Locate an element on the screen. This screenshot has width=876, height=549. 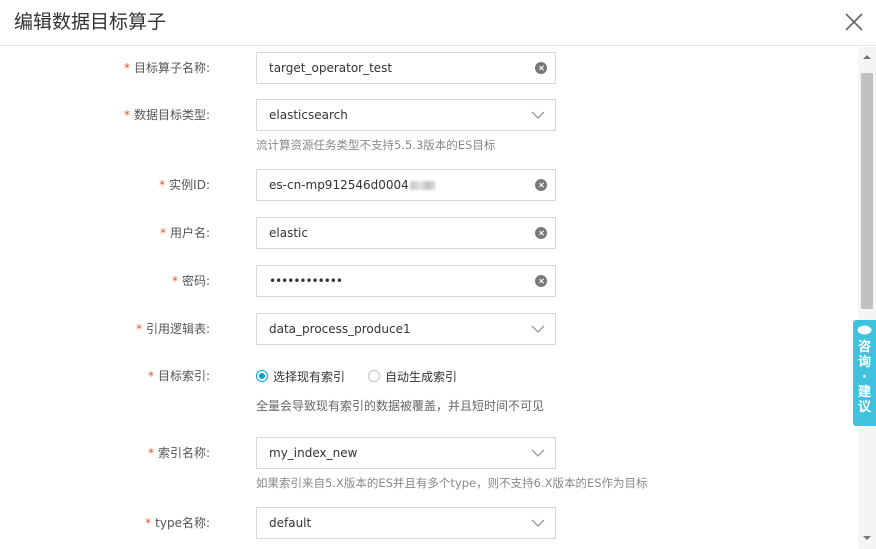
instance-id-input: es-cn-mp912546d0004 is located at coordinates (406, 185).